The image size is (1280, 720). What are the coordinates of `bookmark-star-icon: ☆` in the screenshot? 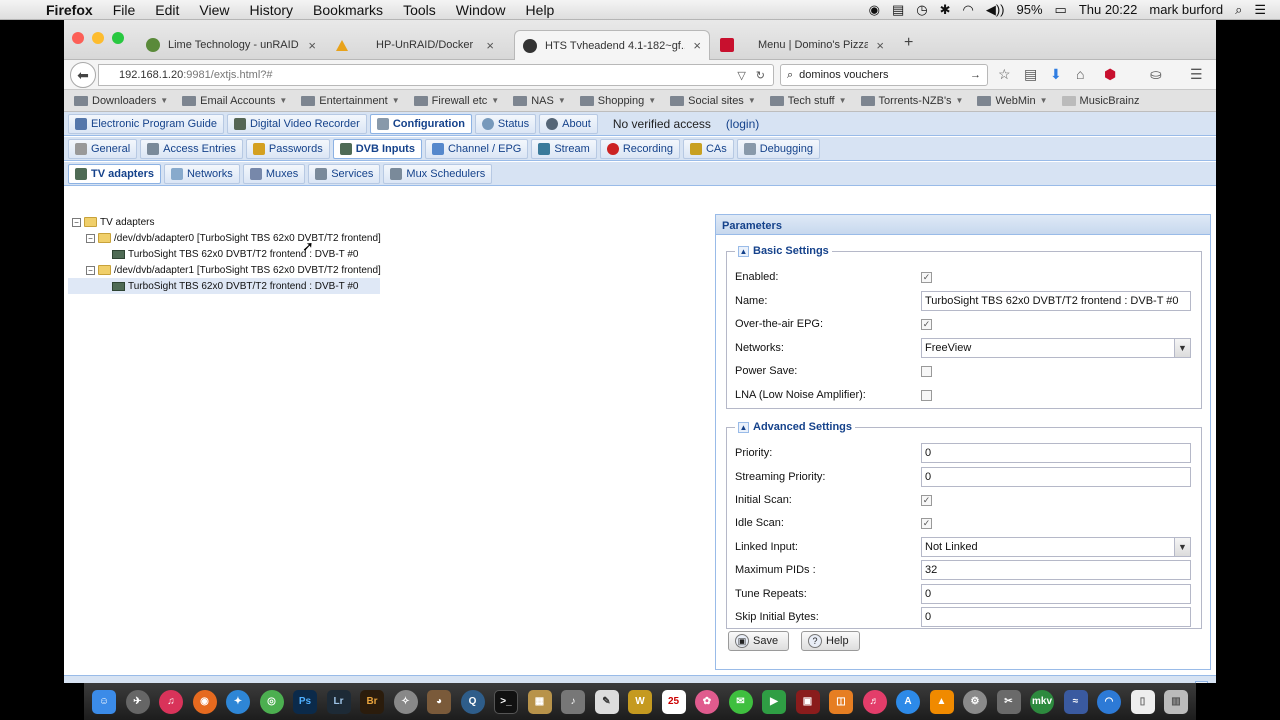 It's located at (1004, 74).